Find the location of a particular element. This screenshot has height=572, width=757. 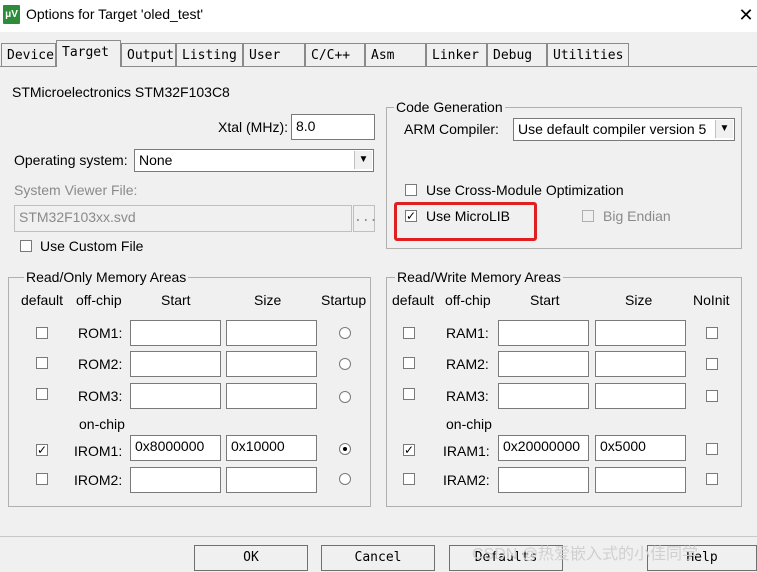

rw-header-offchip: off-chip is located at coordinates (468, 300).